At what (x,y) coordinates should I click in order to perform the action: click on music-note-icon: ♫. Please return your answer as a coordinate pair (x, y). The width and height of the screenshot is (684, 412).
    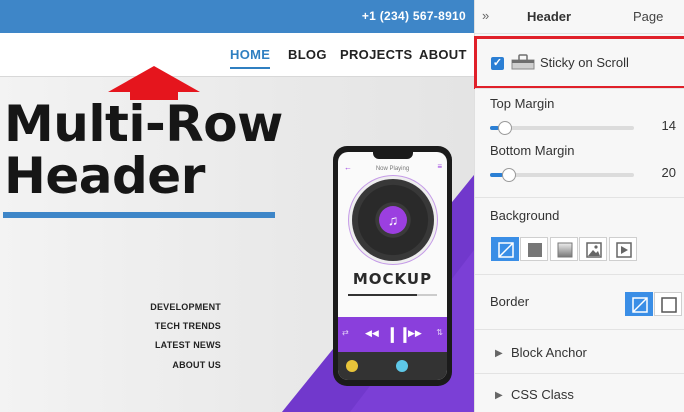
    Looking at the image, I should click on (393, 220).